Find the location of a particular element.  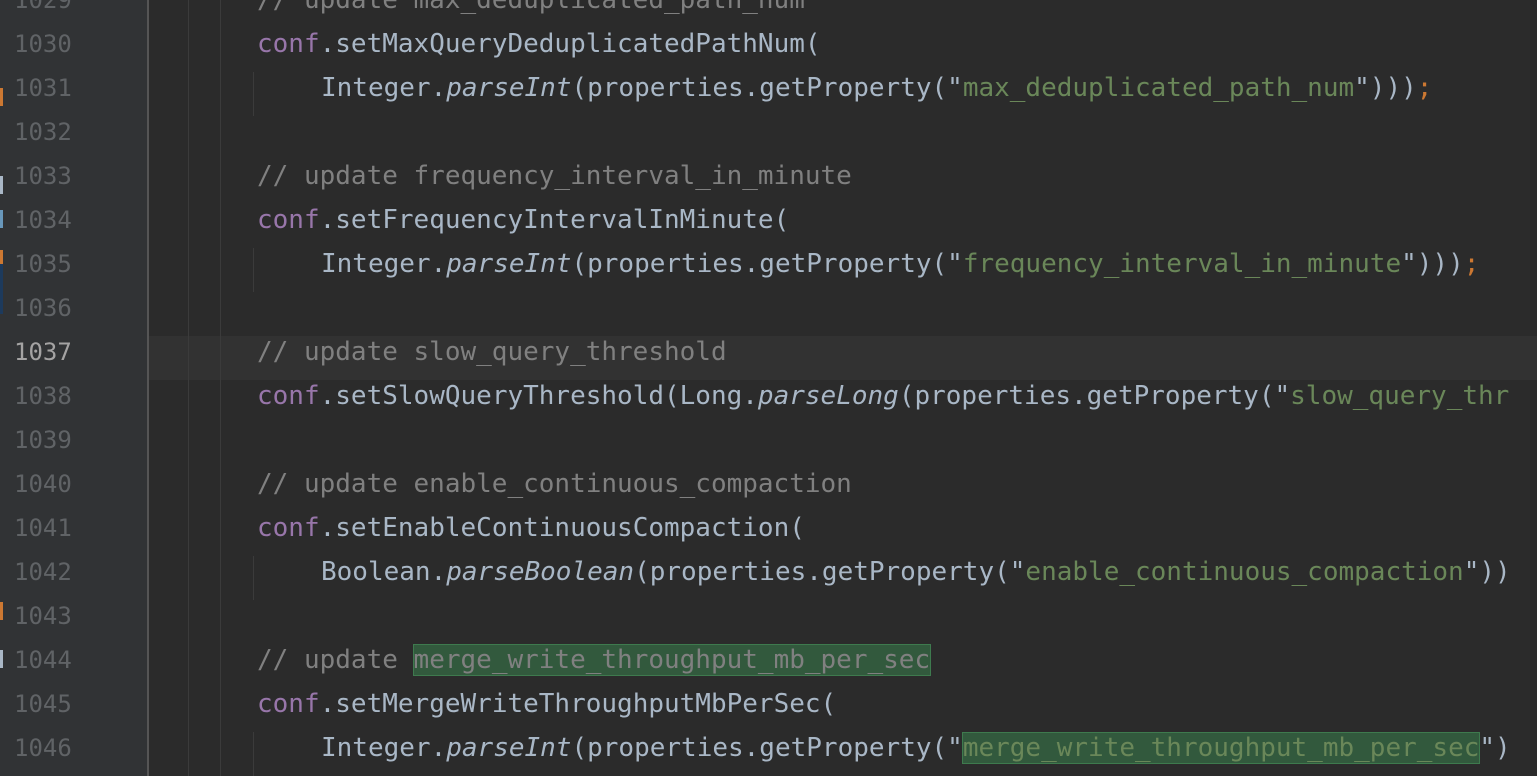

comment-token: // update enable_continuous_compaction is located at coordinates (554, 484).